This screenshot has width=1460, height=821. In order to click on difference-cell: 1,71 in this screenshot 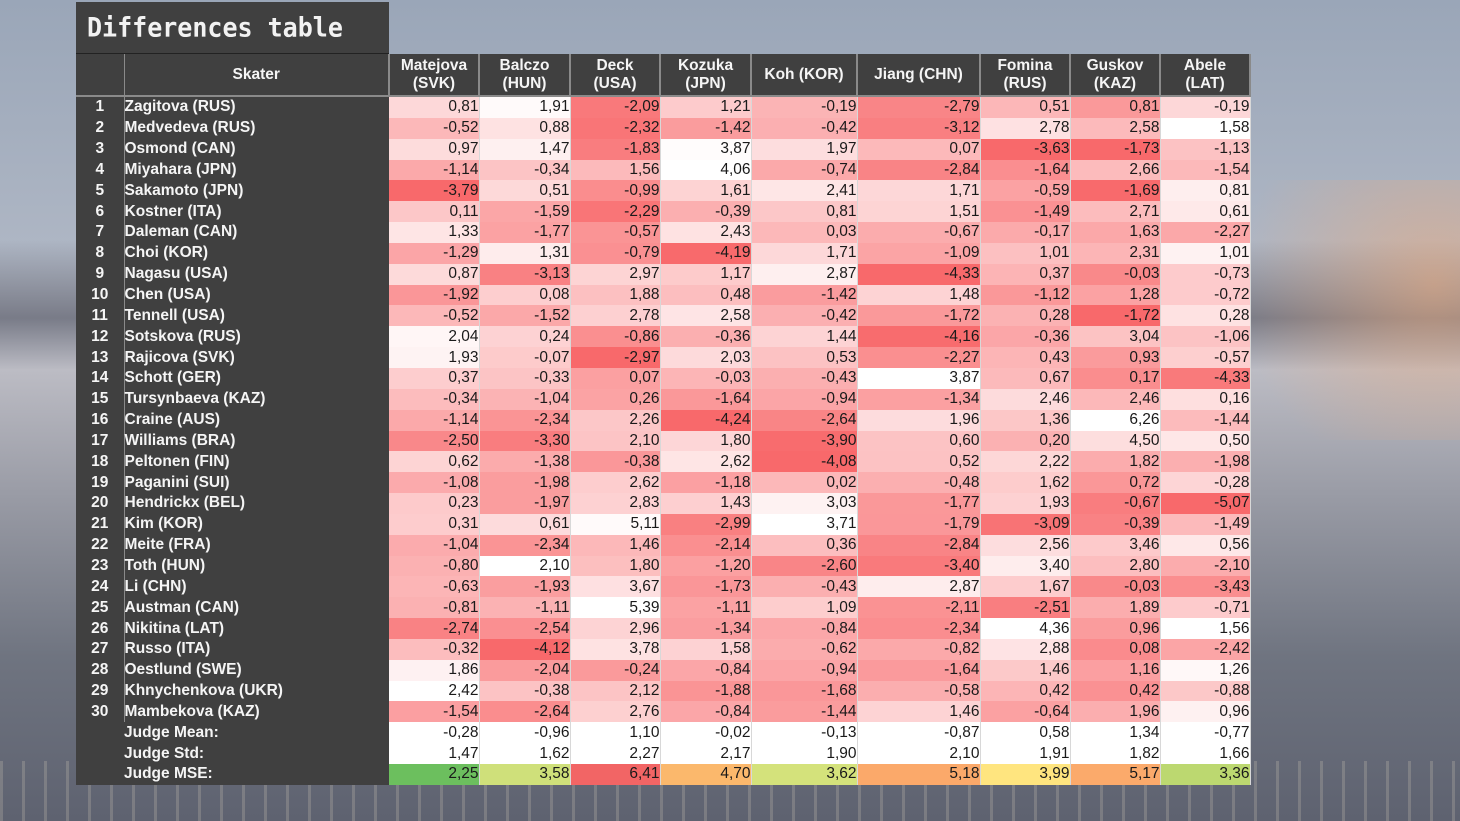, I will do `click(804, 253)`.